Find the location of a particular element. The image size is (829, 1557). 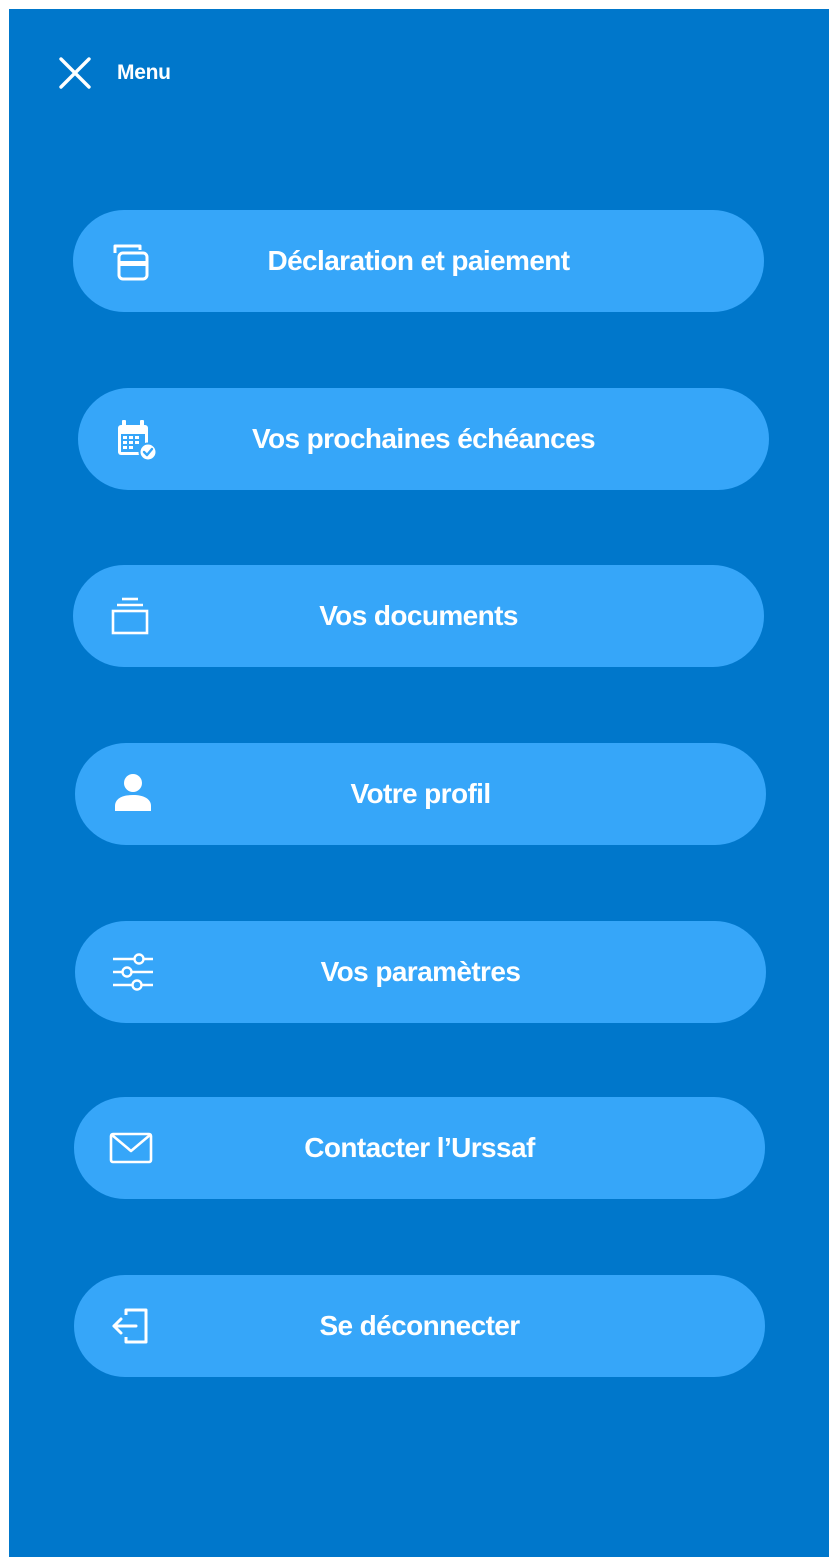

menu-item-profil: Votre profil is located at coordinates (420, 794).